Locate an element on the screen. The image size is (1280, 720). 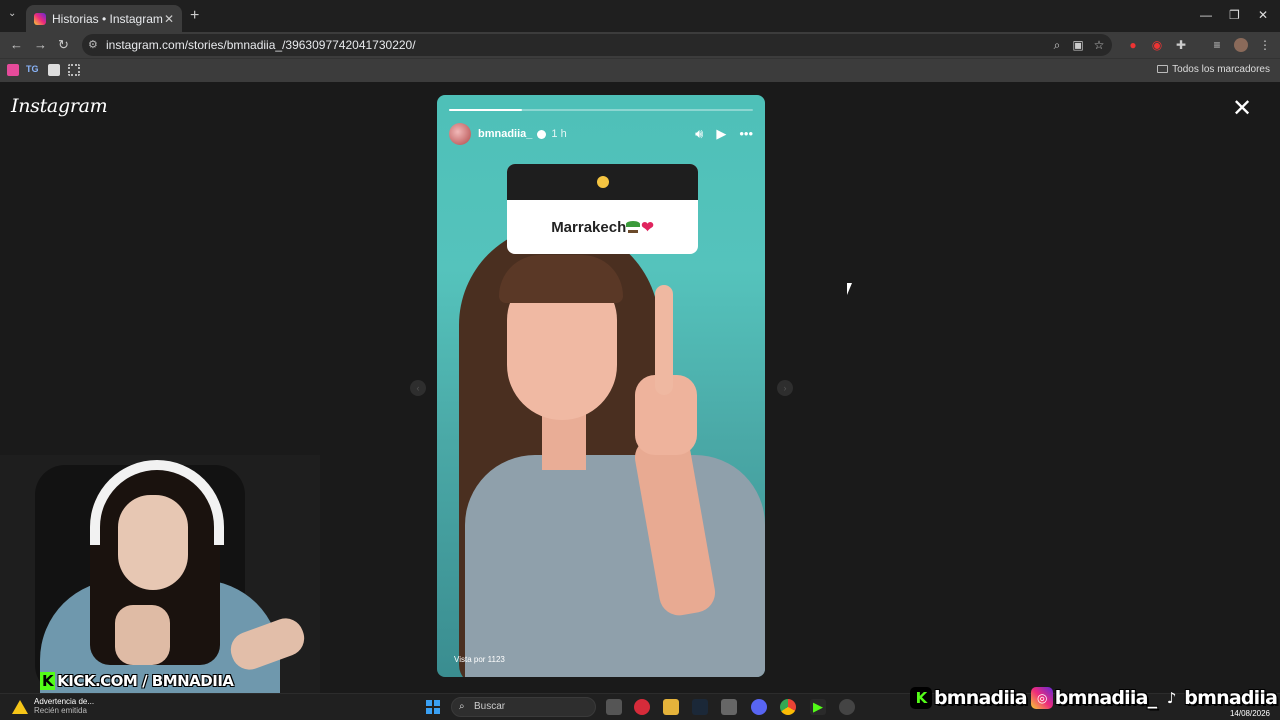
extension-red-icon: ● is located at coordinates (1133, 45).